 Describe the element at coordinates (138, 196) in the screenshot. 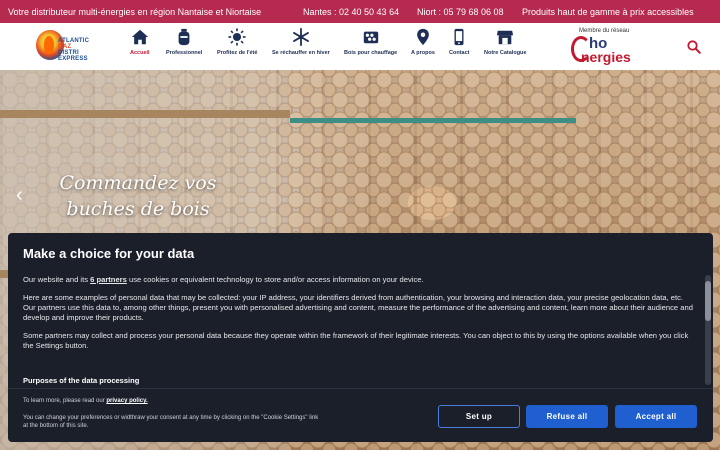

I see `hero-title: Commandez vos buches de bois` at that location.